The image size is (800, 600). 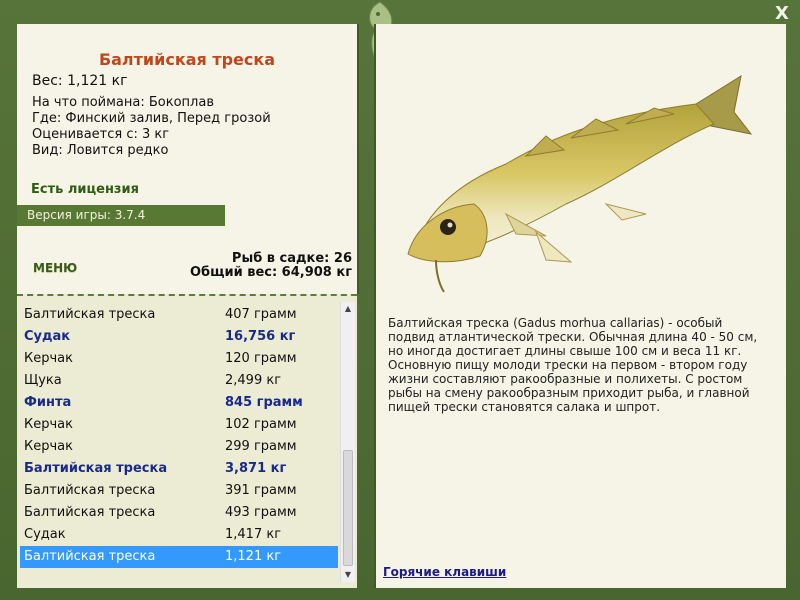 What do you see at coordinates (782, 14) in the screenshot?
I see `close-button: X` at bounding box center [782, 14].